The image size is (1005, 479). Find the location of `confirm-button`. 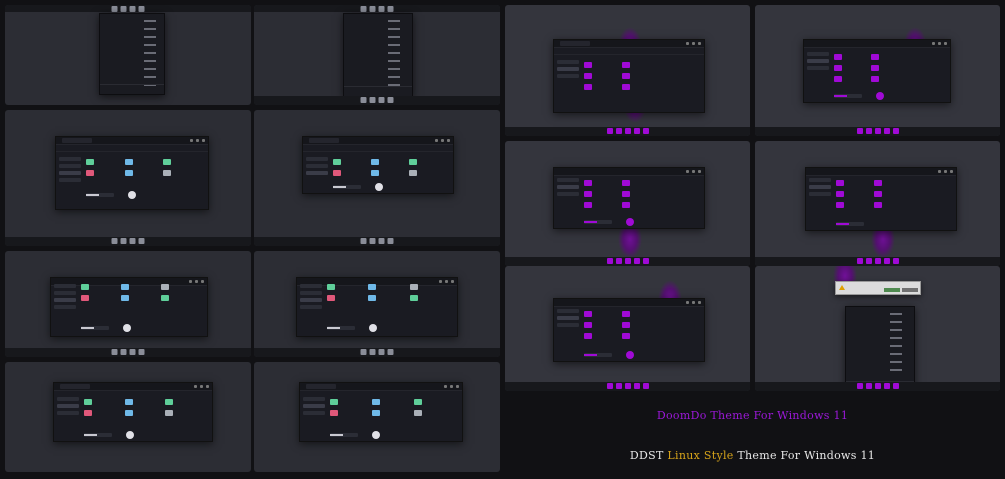

confirm-button is located at coordinates (892, 290).